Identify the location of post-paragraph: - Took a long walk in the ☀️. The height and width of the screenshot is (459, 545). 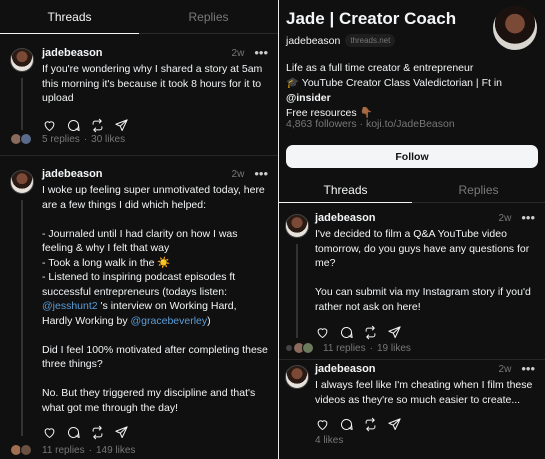
(106, 262).